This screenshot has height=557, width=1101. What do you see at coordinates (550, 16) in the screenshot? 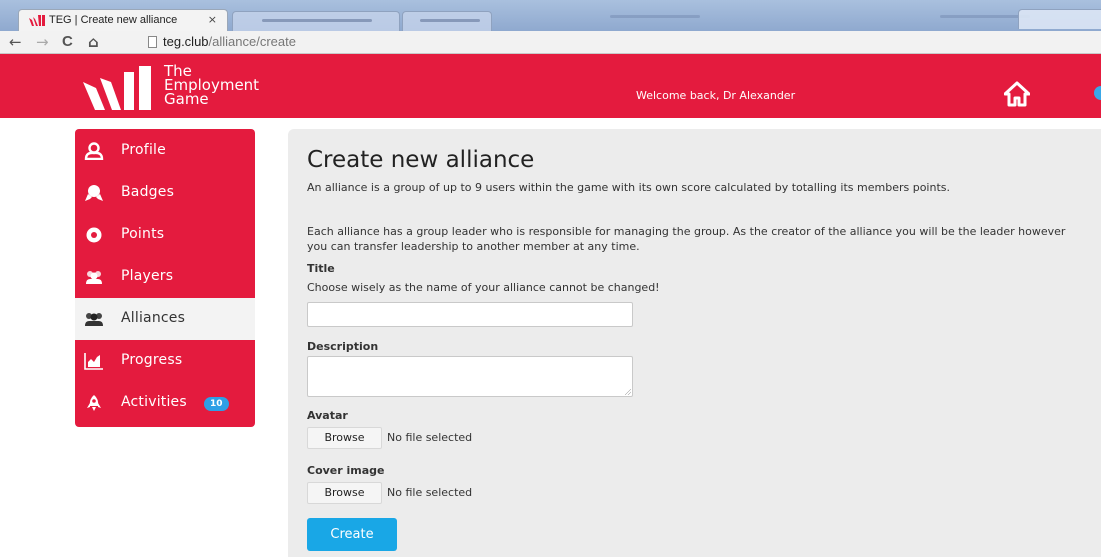
I see `browser-tab-strip: TEG | Create new alliance ×` at bounding box center [550, 16].